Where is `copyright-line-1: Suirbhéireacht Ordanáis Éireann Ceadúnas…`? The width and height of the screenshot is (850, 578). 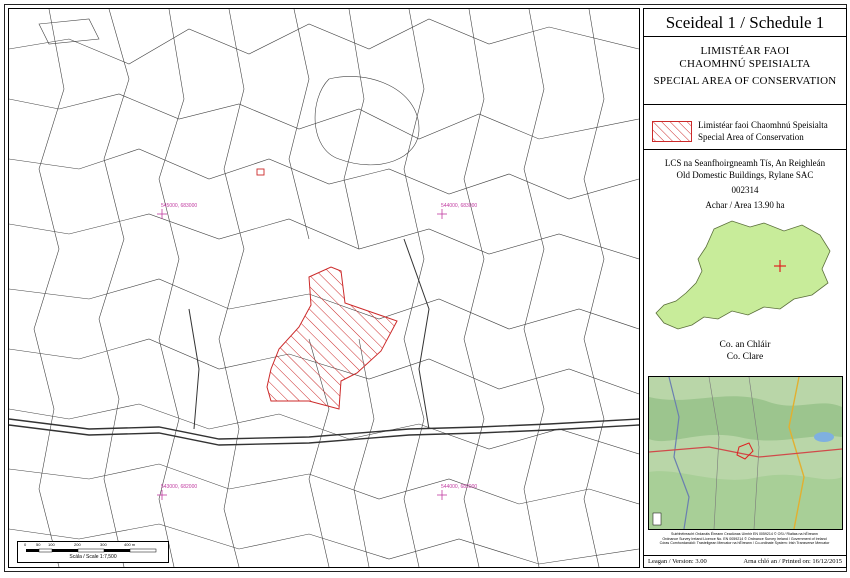 copyright-line-1: Suirbhéireacht Ordanáis Éireann Ceadúnas… is located at coordinates (744, 534).